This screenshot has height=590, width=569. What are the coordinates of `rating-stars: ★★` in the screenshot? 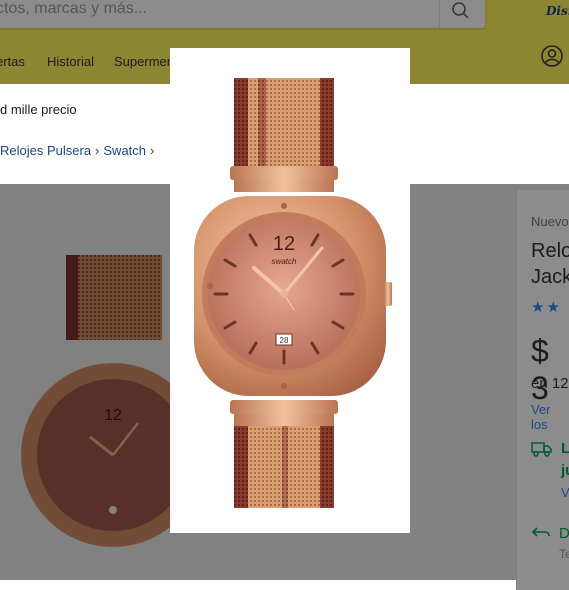 It's located at (546, 307).